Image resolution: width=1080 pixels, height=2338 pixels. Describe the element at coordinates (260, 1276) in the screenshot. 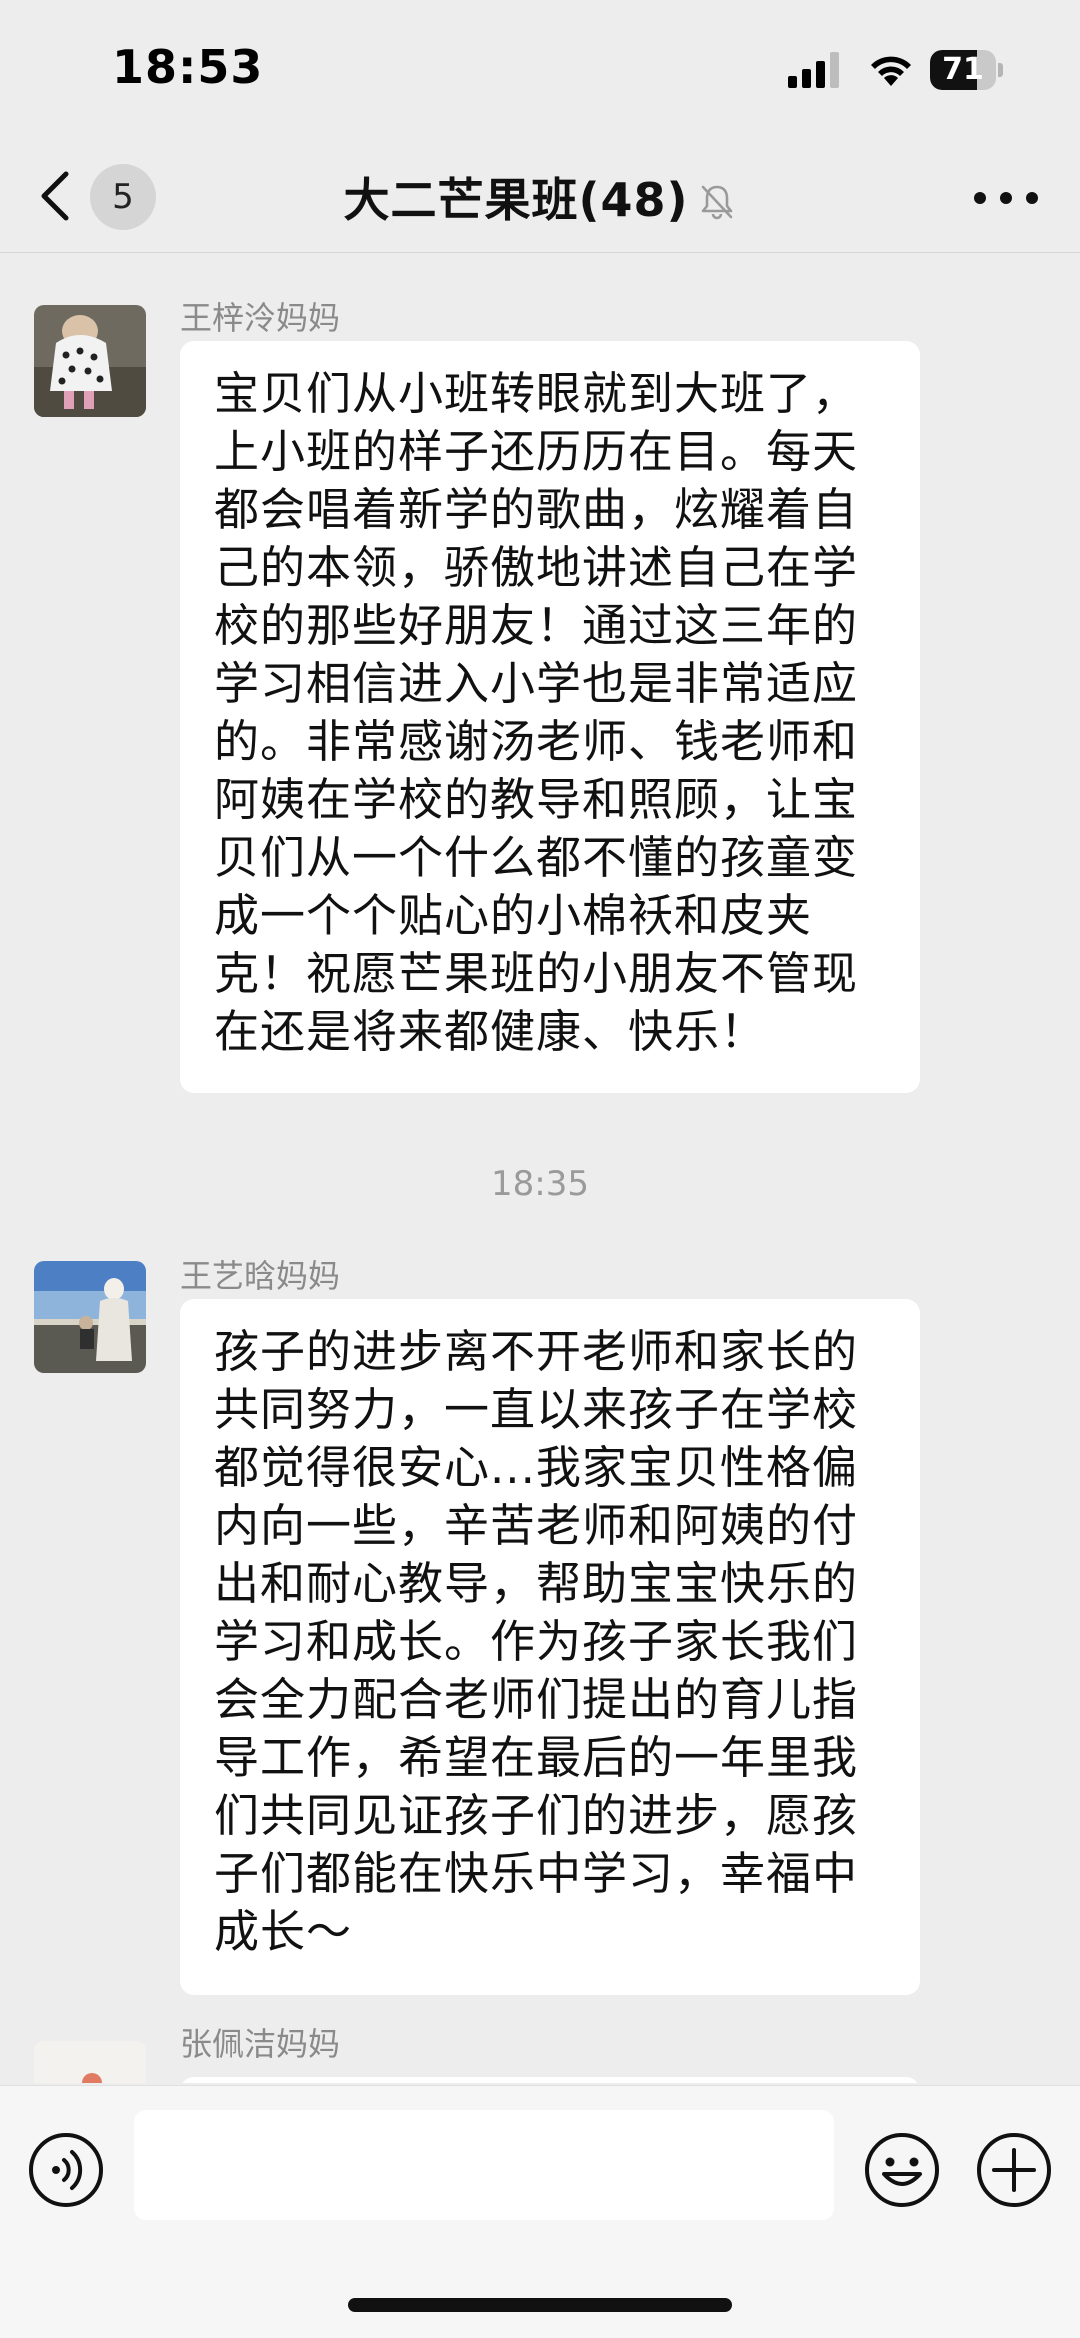

I see `sender-name: 王艺晗妈妈` at that location.